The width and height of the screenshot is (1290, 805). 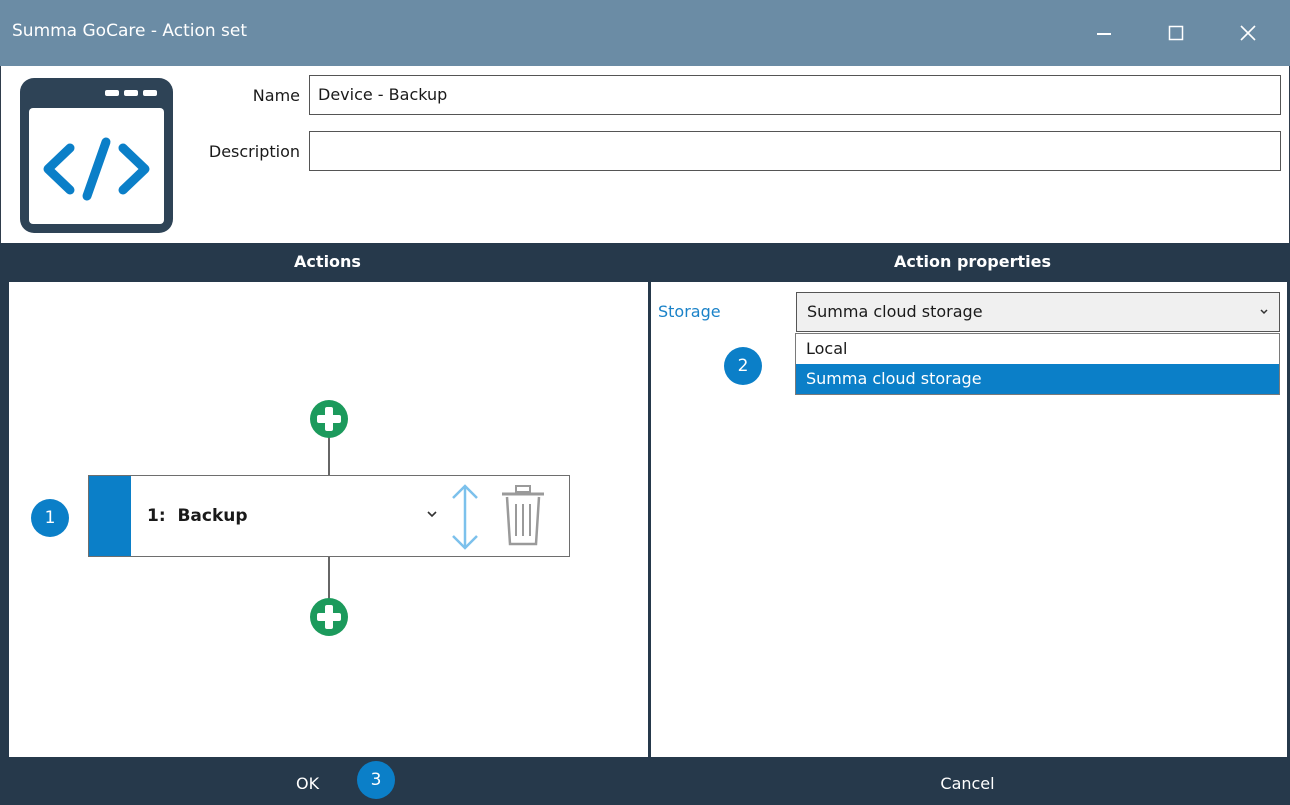 I want to click on storage-label: Storage, so click(x=689, y=311).